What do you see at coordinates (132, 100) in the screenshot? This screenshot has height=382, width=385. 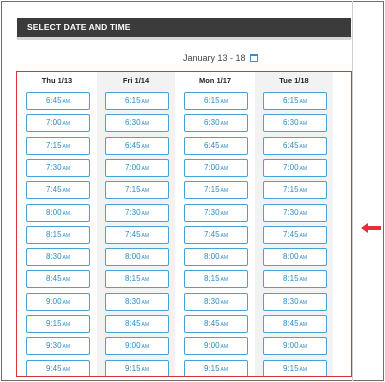 I see `time-slot-time: 6:15` at bounding box center [132, 100].